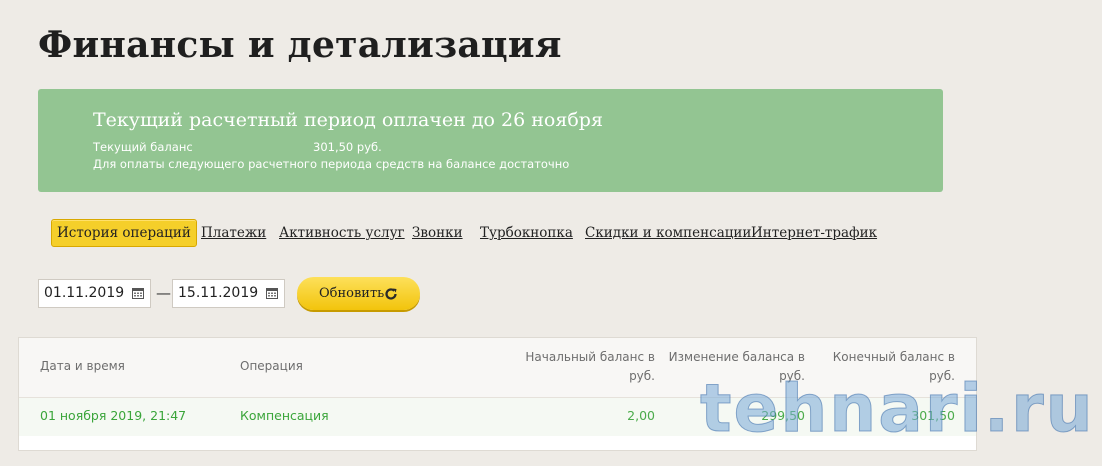  I want to click on tab-turbo-button: Турбокнопка, so click(526, 233).